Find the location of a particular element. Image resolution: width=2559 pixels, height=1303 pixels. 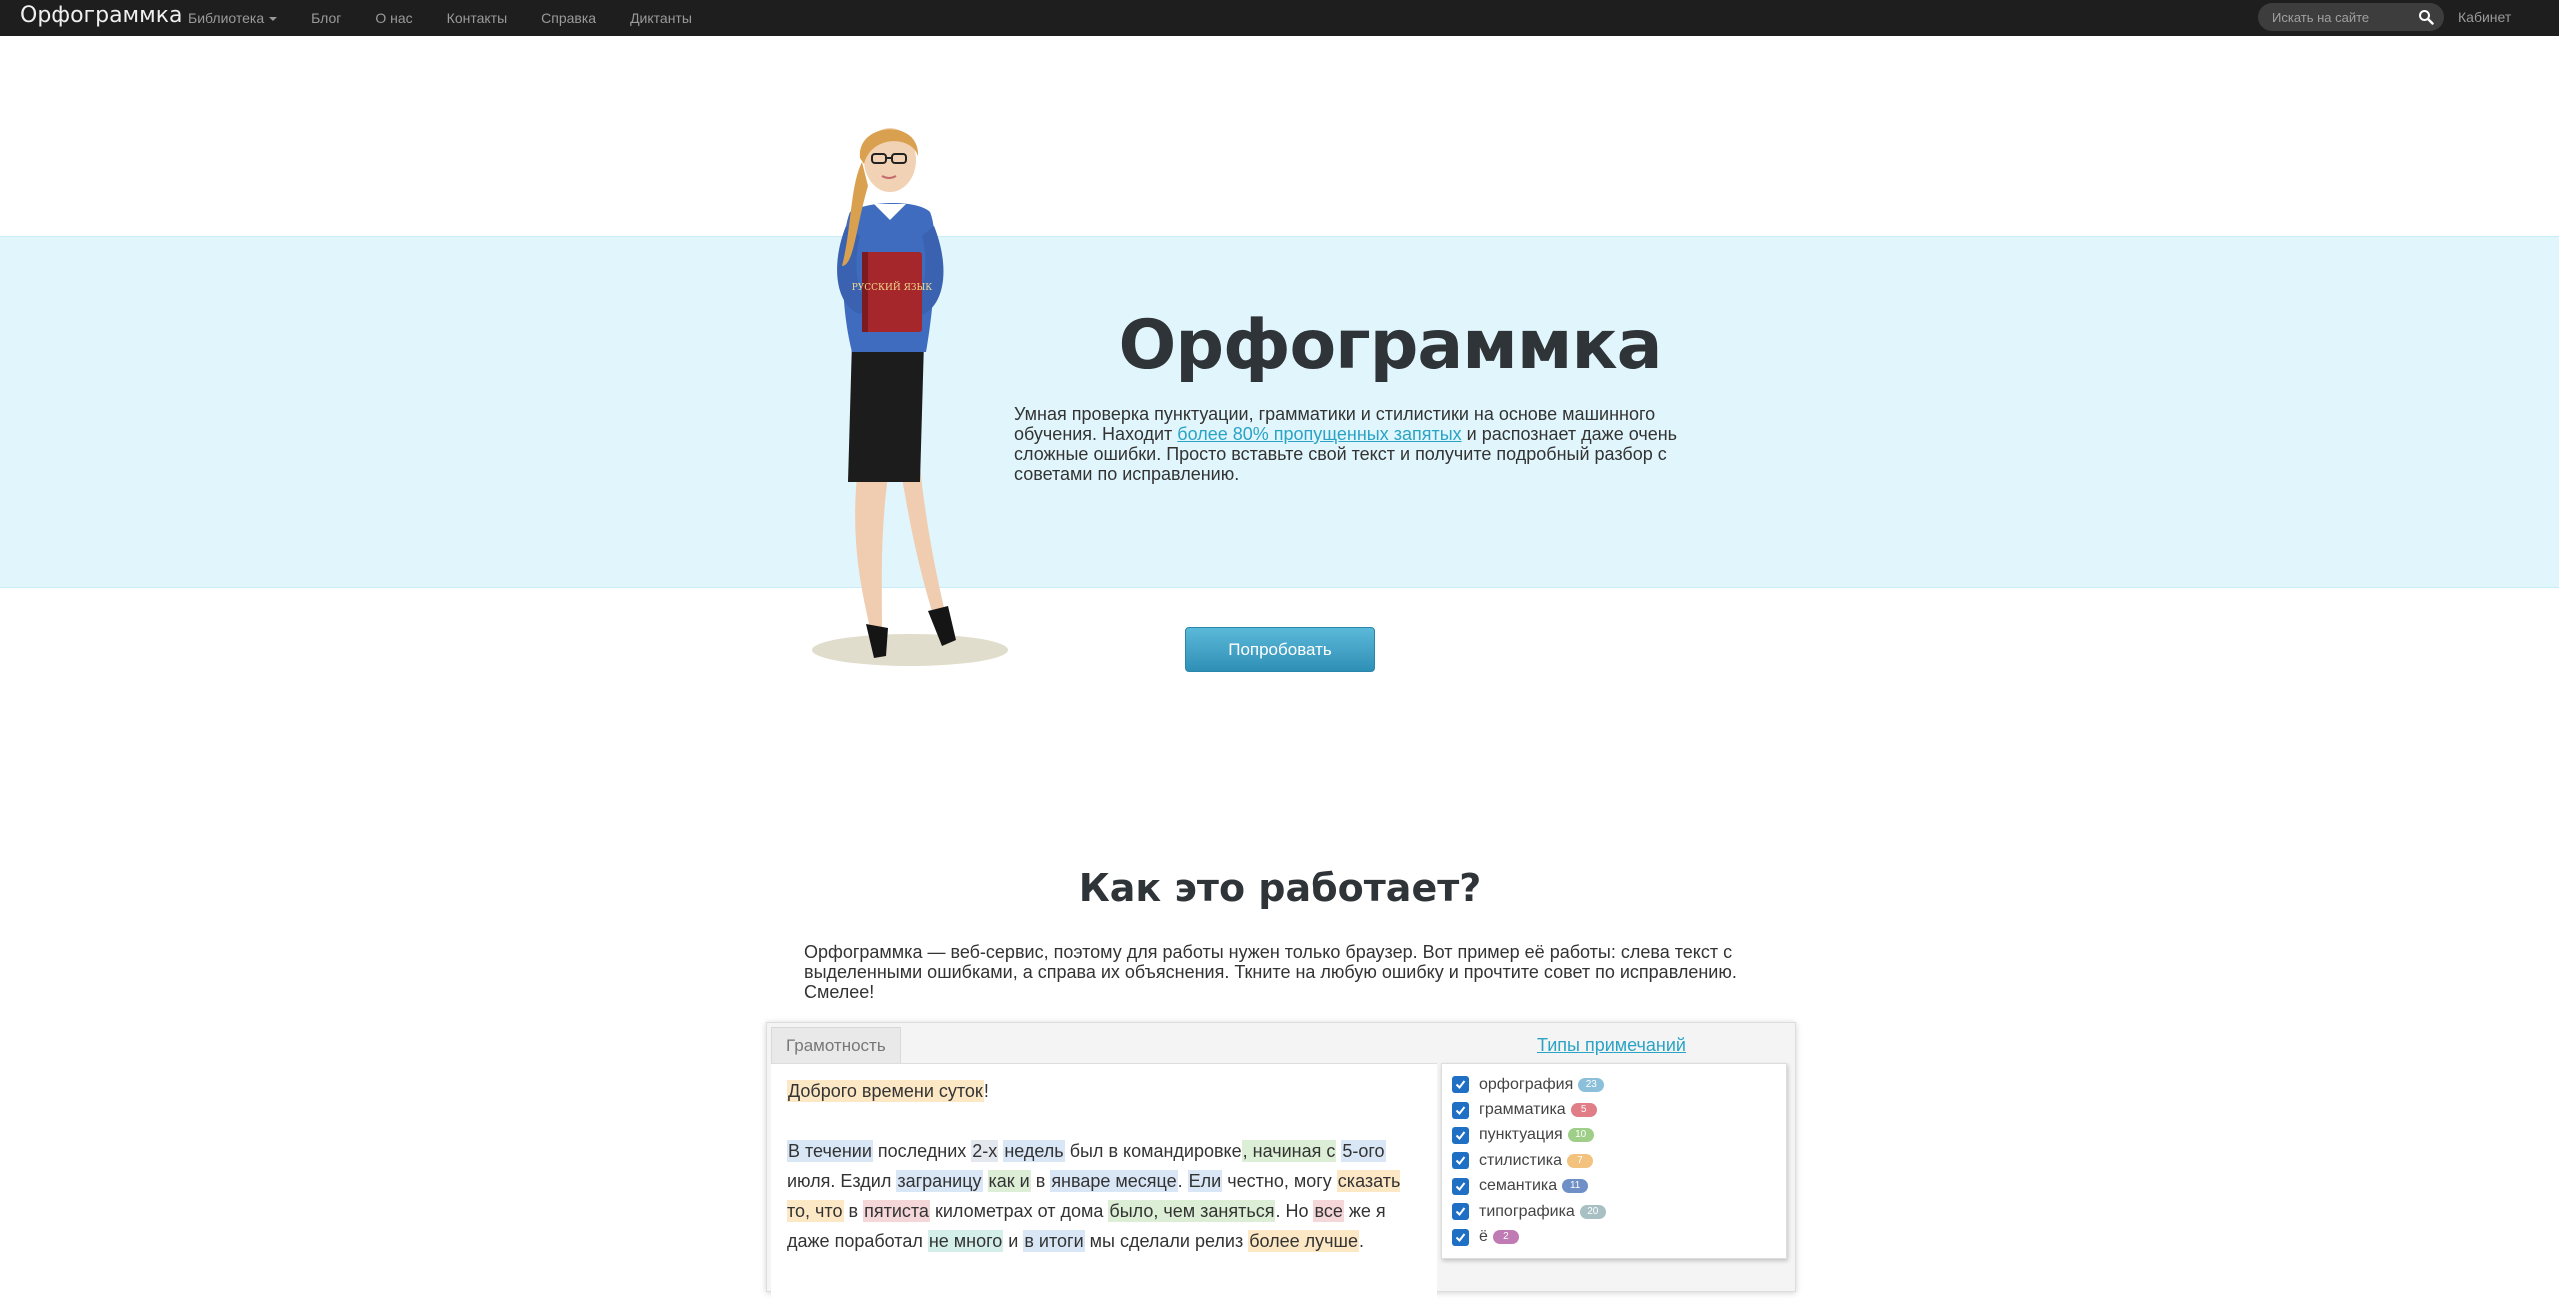

error-highlight: 2-х is located at coordinates (985, 1151).